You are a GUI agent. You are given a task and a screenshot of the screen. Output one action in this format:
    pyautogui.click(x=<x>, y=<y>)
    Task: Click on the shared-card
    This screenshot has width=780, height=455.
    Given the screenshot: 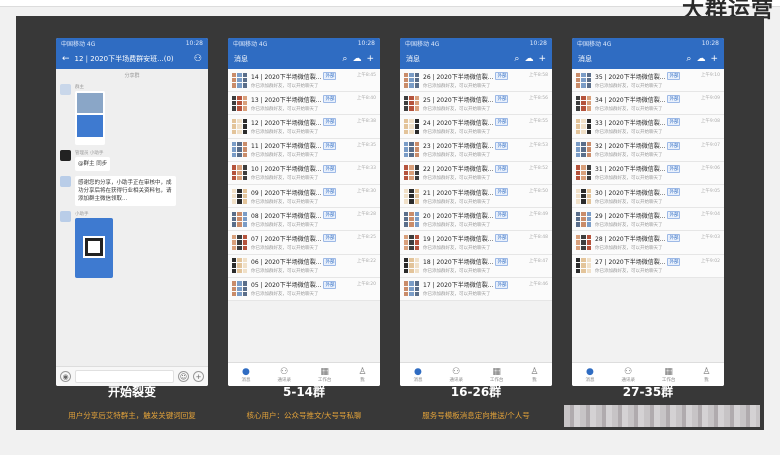 What is the action you would take?
    pyautogui.click(x=90, y=118)
    